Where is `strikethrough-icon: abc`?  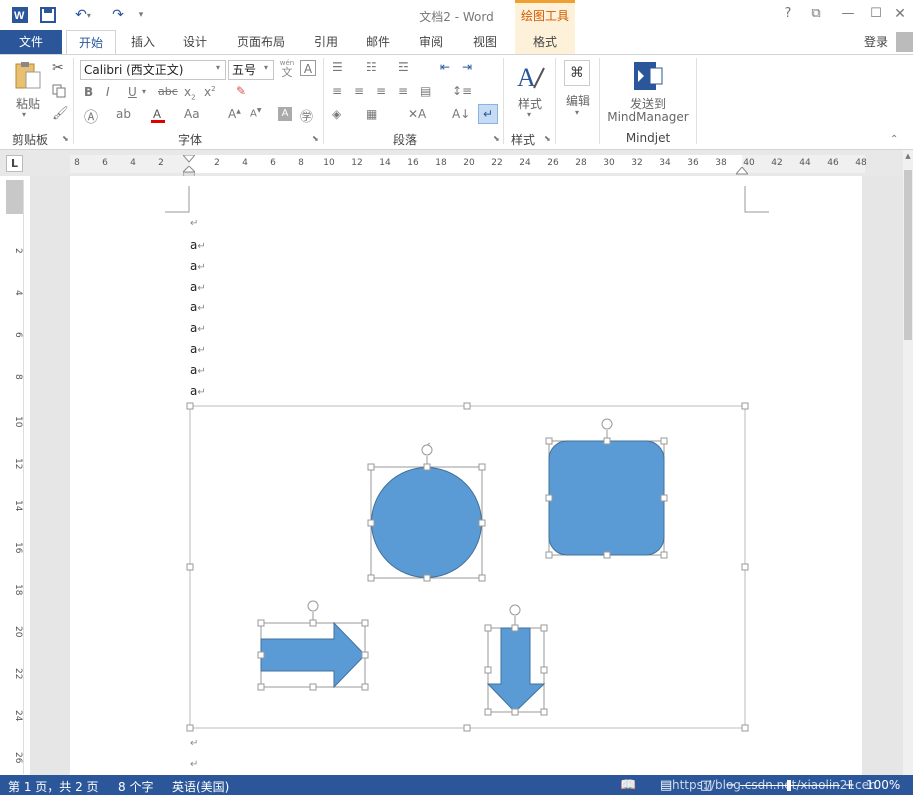
strikethrough-icon: abc is located at coordinates (168, 91).